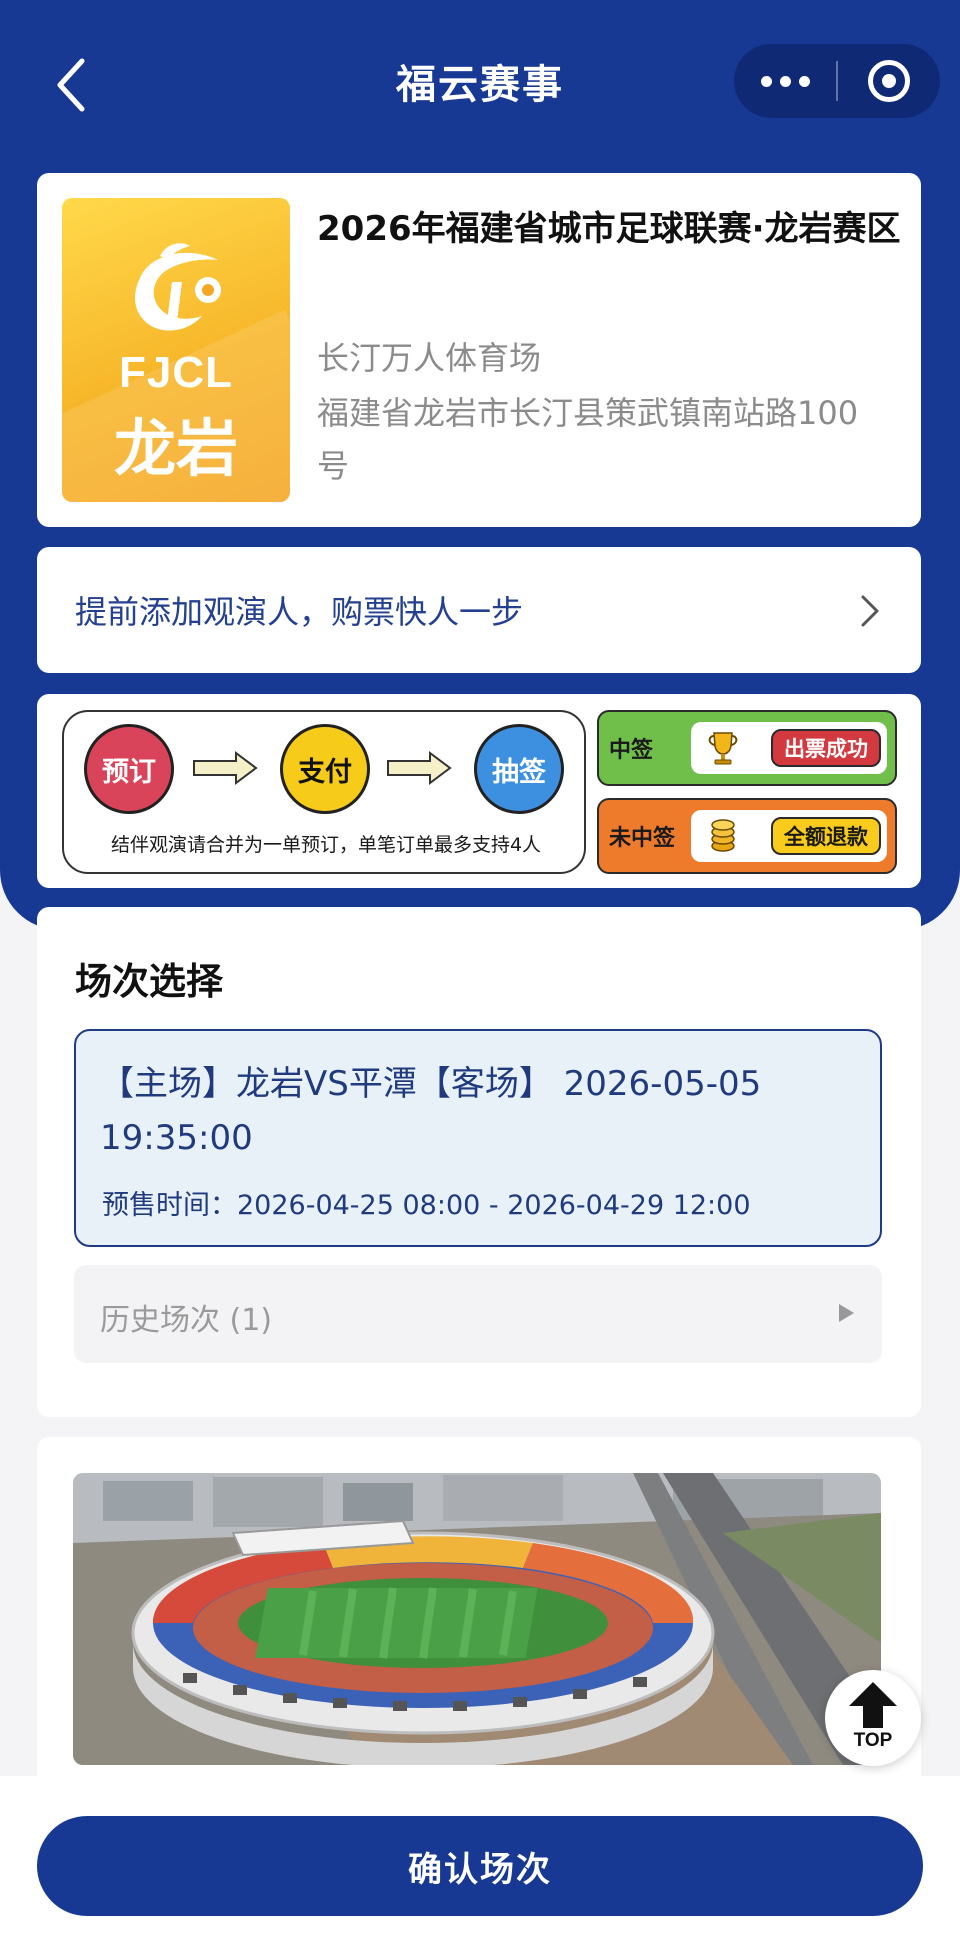 Image resolution: width=960 pixels, height=1939 pixels. What do you see at coordinates (519, 769) in the screenshot?
I see `step-lottery: 抽签` at bounding box center [519, 769].